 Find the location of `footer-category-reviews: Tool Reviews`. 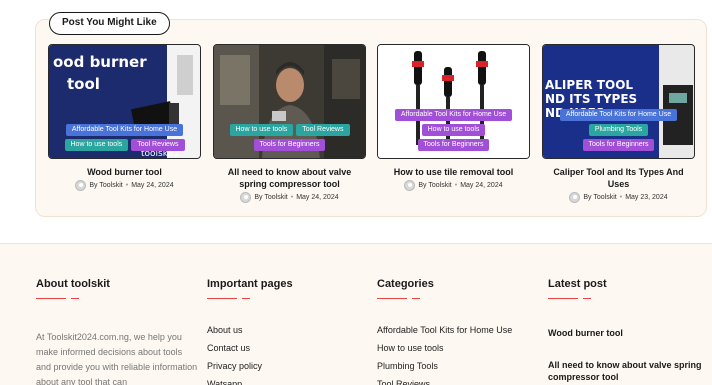

footer-category-reviews: Tool Reviews is located at coordinates (457, 380).